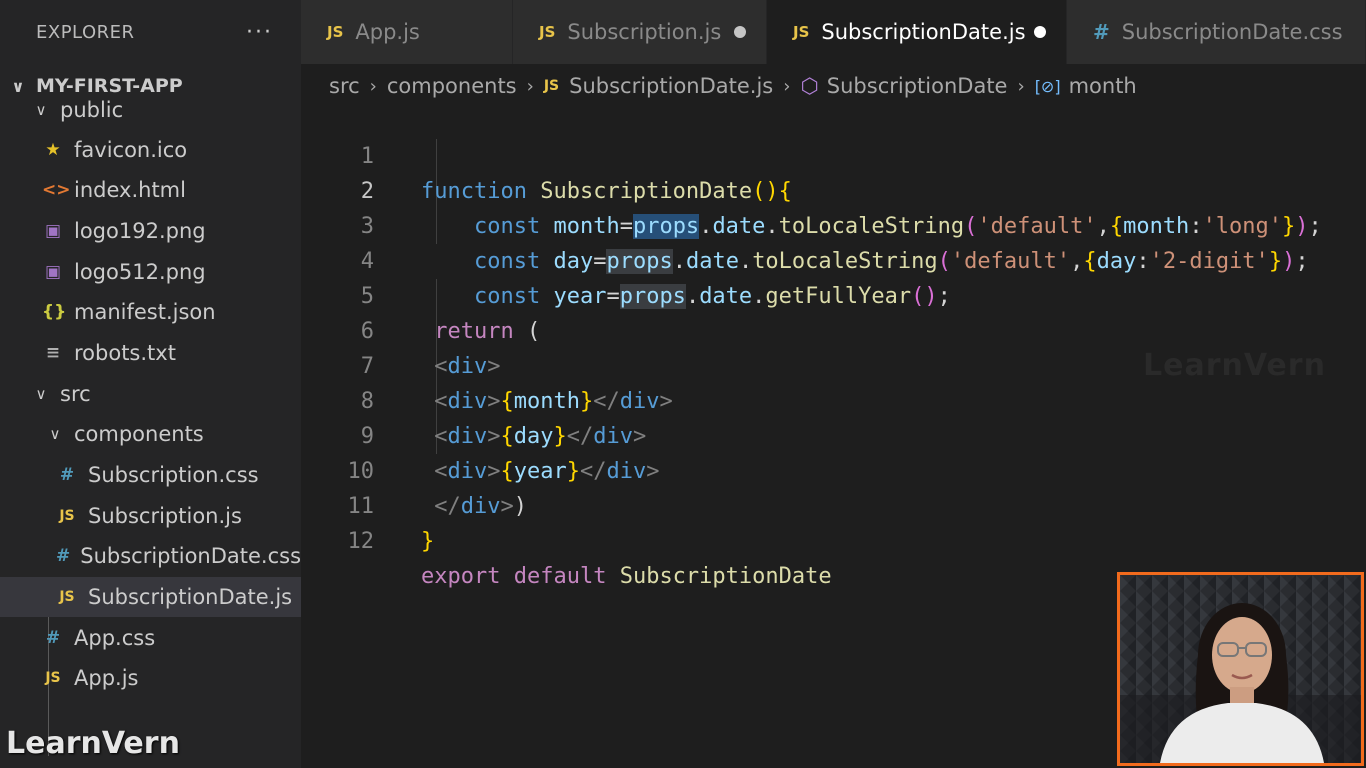  Describe the element at coordinates (361, 541) in the screenshot. I see `line-number: 12` at that location.